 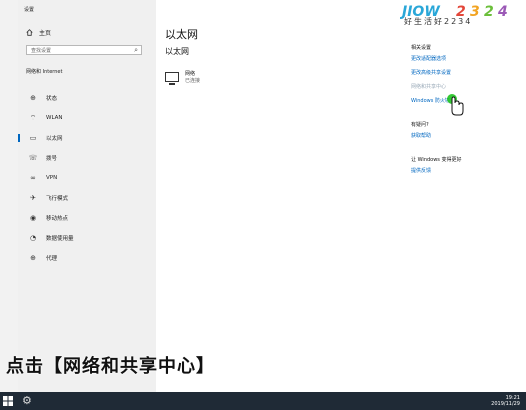 I want to click on network-status: 已连接, so click(x=193, y=81).